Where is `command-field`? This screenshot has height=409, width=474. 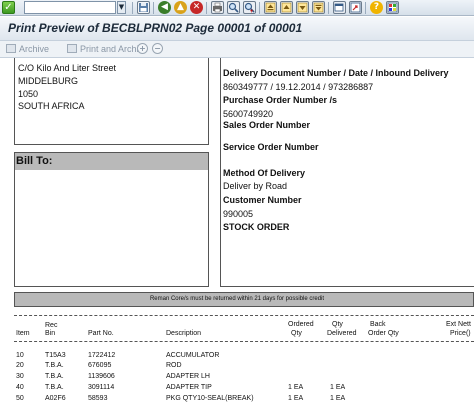
command-field is located at coordinates (70, 9).